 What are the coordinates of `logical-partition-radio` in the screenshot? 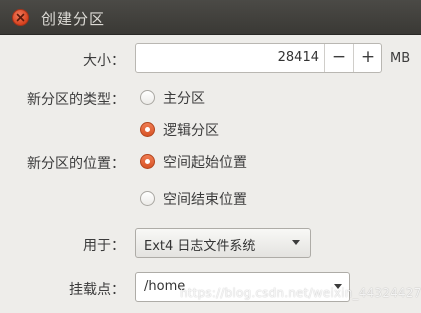 It's located at (147, 129).